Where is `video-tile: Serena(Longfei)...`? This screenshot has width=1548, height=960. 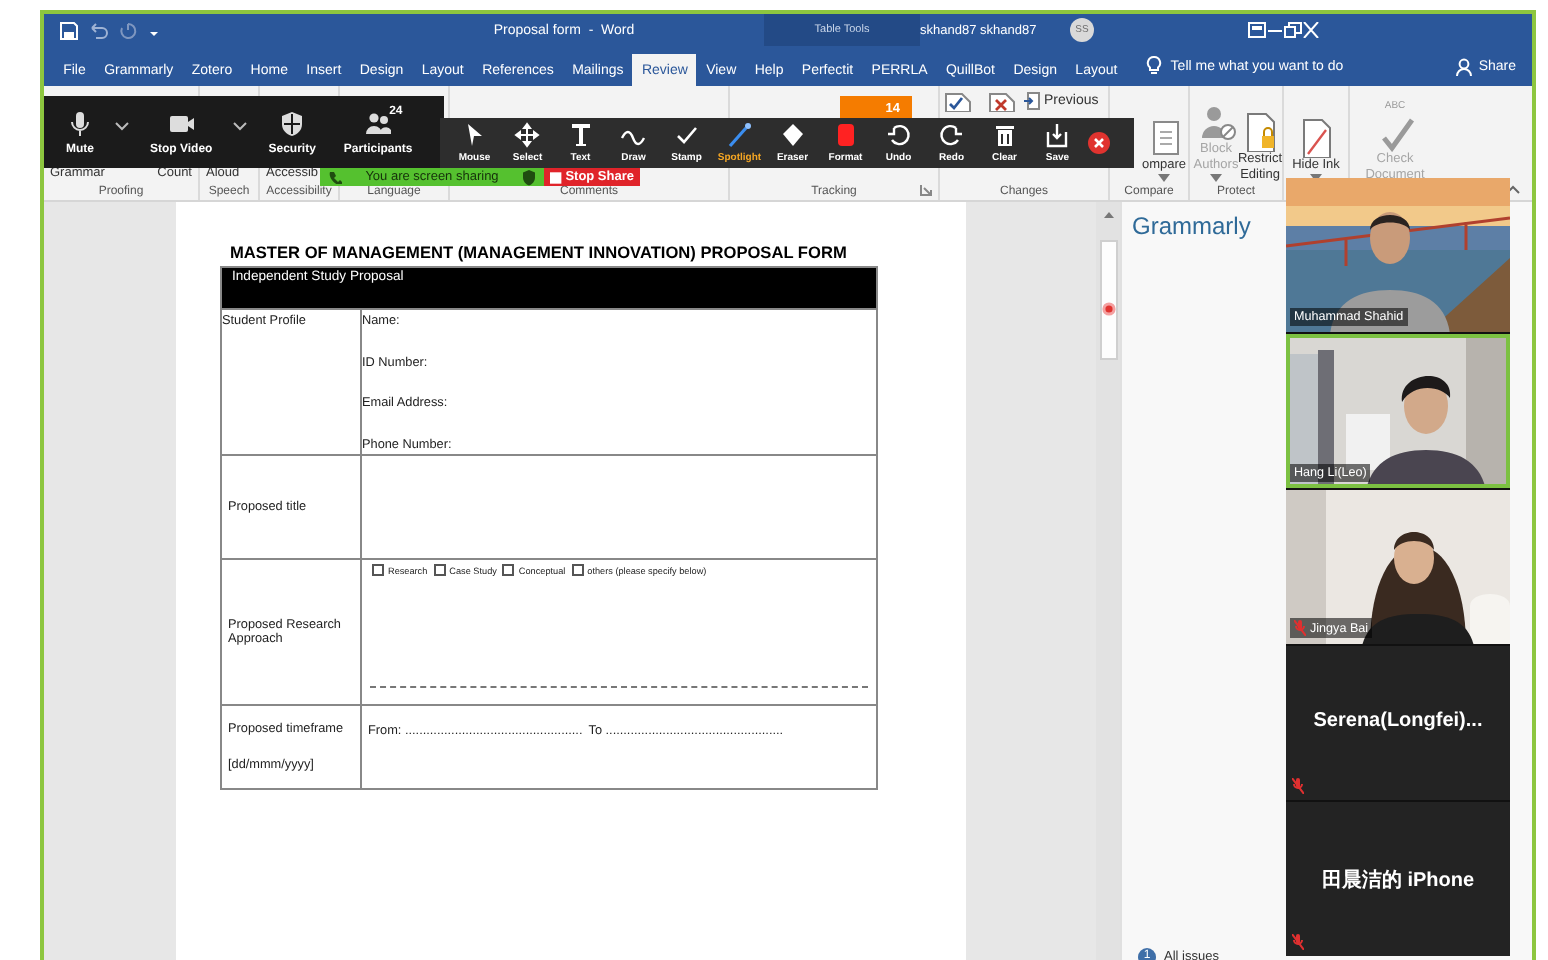 video-tile: Serena(Longfei)... is located at coordinates (1398, 723).